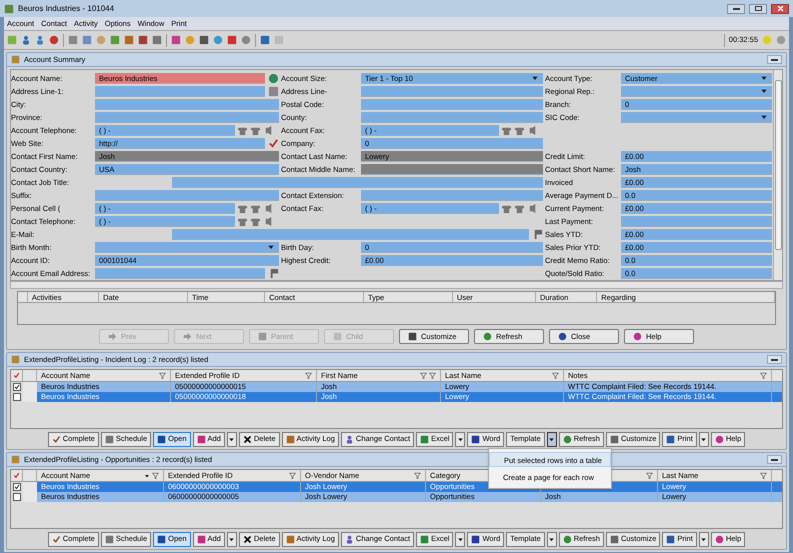 Image resolution: width=793 pixels, height=553 pixels. What do you see at coordinates (67, 8) in the screenshot?
I see `window-title: Beuros Industries - 101044` at bounding box center [67, 8].